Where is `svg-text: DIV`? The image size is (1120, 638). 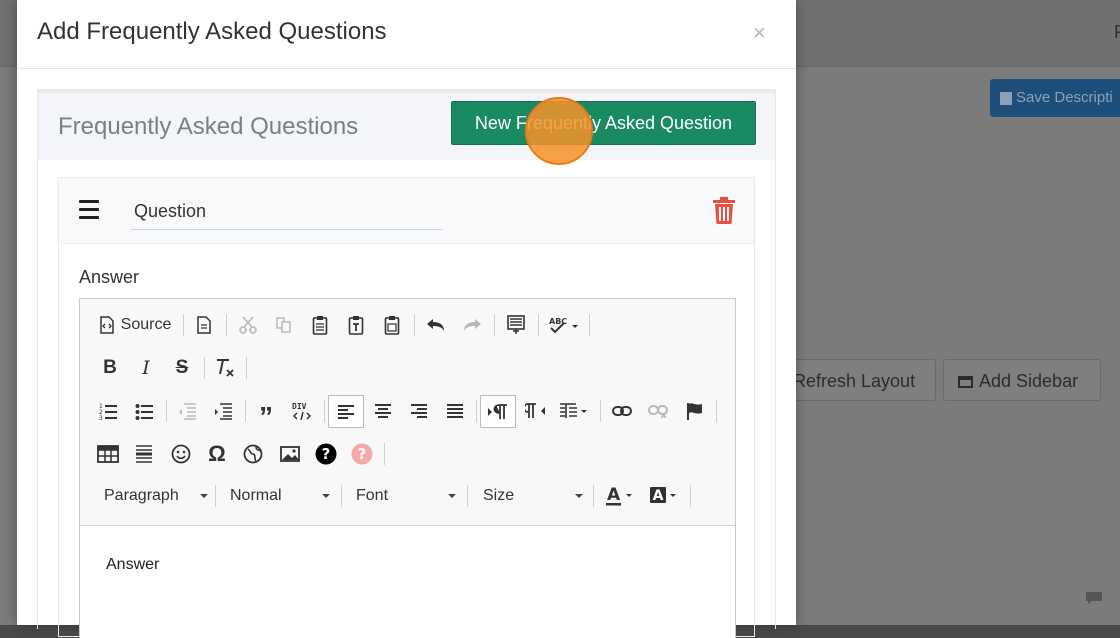
svg-text: DIV is located at coordinates (299, 406).